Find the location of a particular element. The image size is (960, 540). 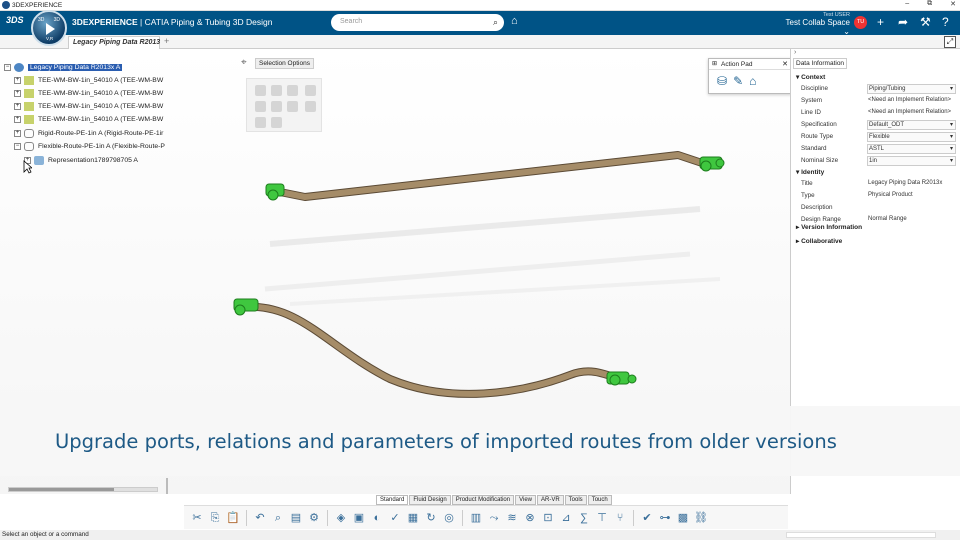

assembly-icon: ▣ is located at coordinates (359, 518).